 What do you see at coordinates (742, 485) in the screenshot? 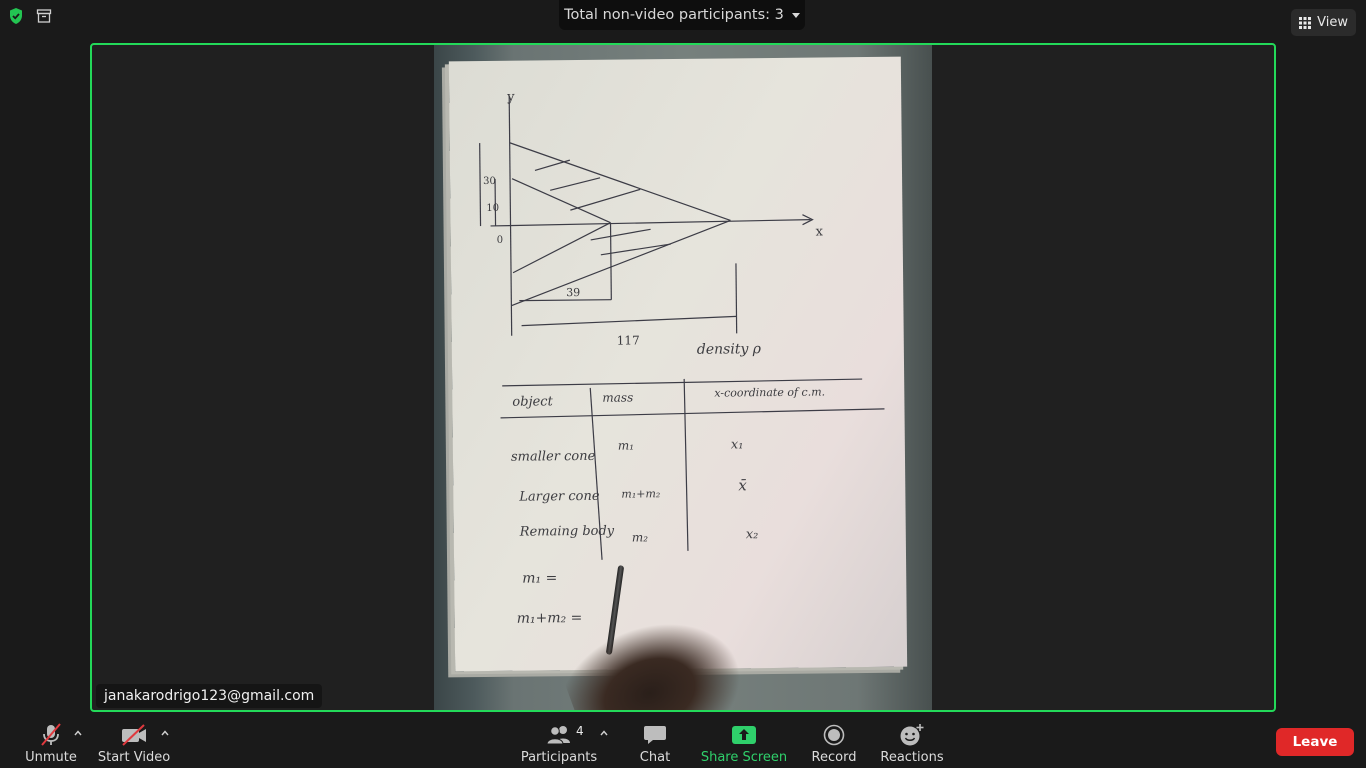
I see `table-row-2-x: x̄` at bounding box center [742, 485].